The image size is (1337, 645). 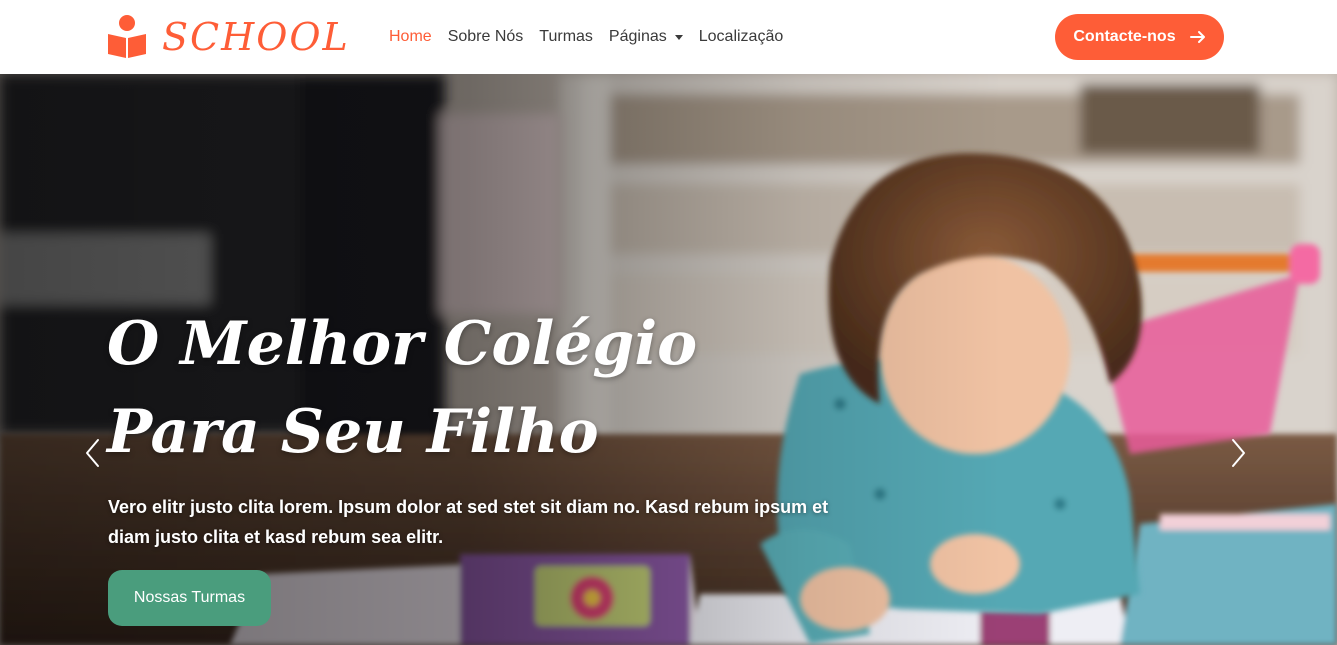 I want to click on carousel-prev-button, so click(x=92, y=453).